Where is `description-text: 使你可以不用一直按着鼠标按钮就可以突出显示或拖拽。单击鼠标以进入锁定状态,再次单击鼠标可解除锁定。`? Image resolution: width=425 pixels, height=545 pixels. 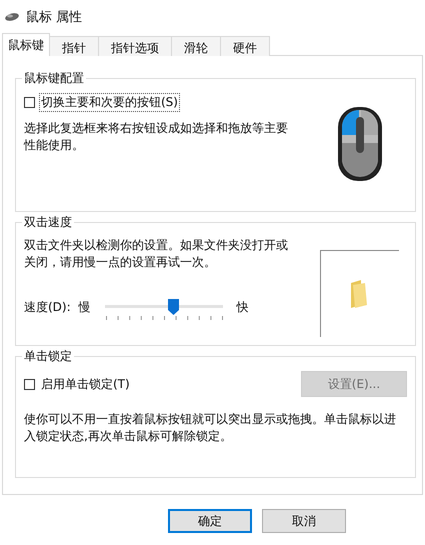
description-text: 使你可以不用一直按着鼠标按钮就可以突出显示或拖拽。单击鼠标以进入锁定状态,再次单击鼠标可解除锁定。 is located at coordinates (210, 428).